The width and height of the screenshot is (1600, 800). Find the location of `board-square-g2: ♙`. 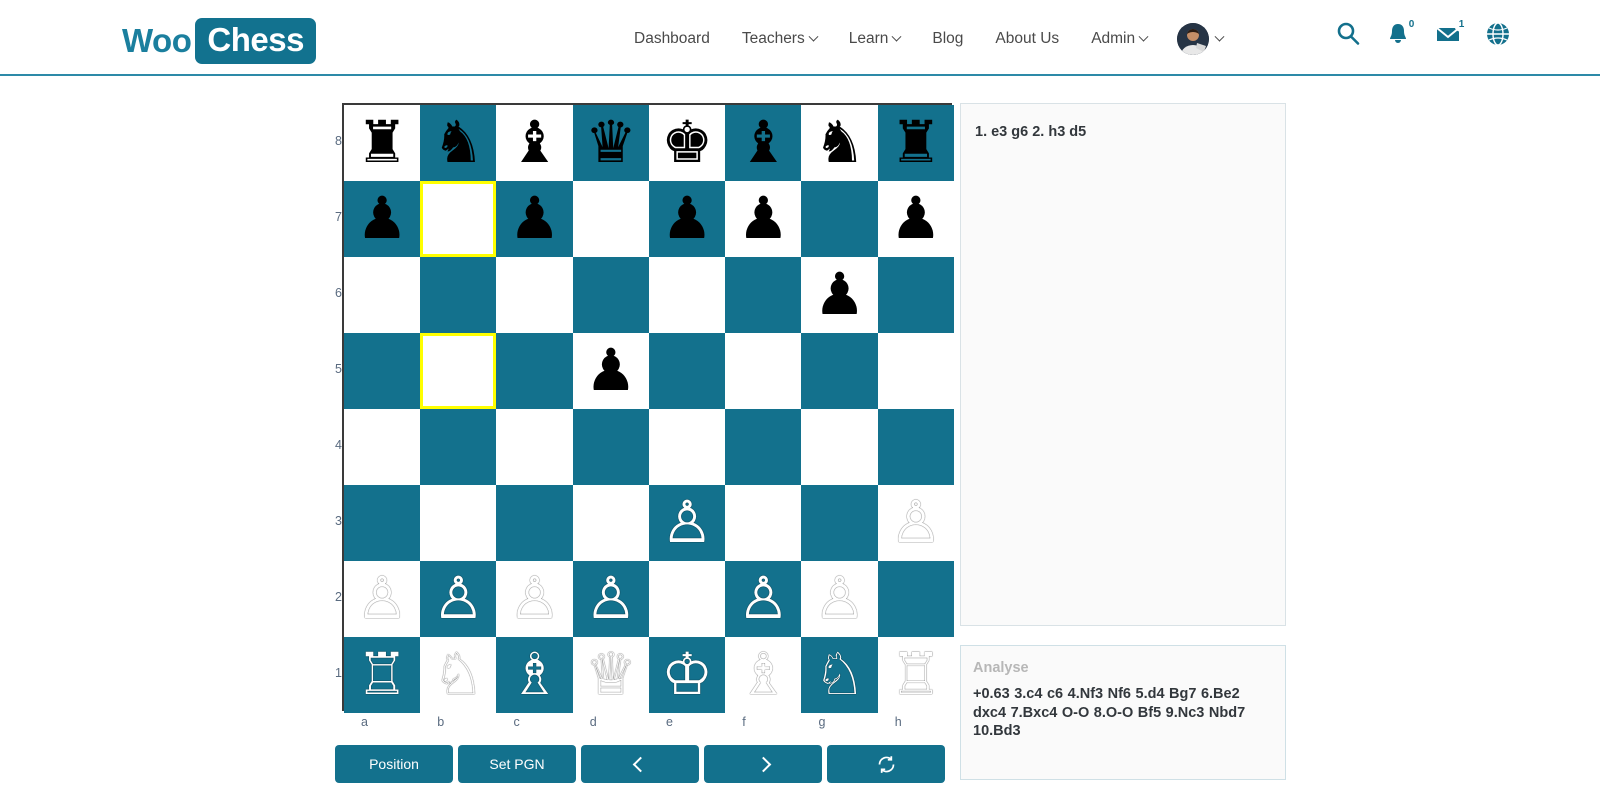

board-square-g2: ♙ is located at coordinates (839, 599).